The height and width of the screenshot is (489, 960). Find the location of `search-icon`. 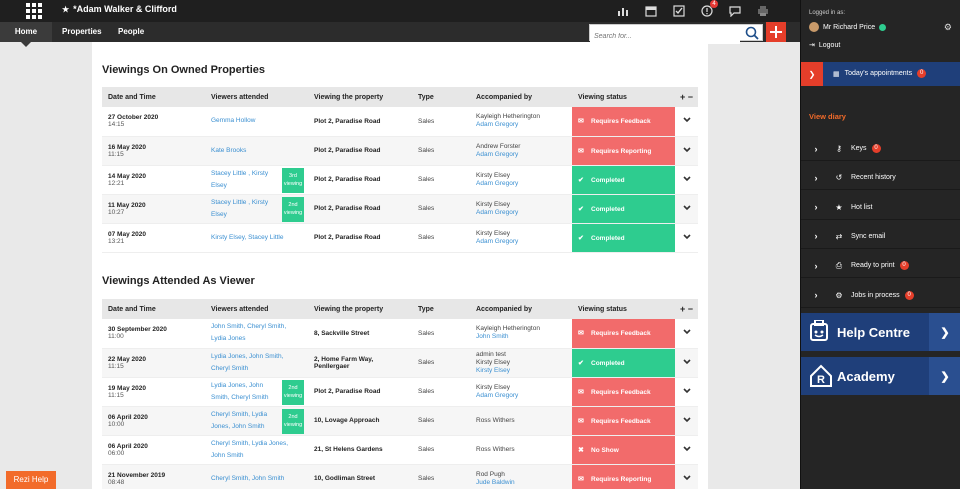

search-icon is located at coordinates (752, 35).